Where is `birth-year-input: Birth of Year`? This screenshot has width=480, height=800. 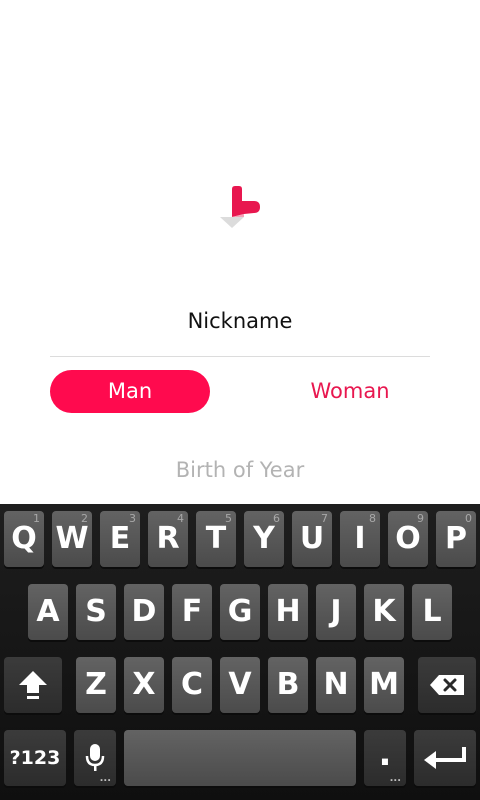
birth-year-input: Birth of Year is located at coordinates (240, 470).